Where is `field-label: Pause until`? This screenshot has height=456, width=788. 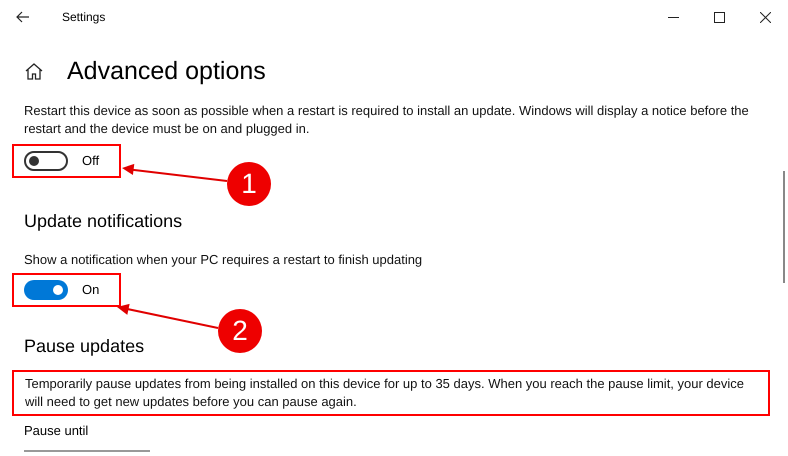 field-label: Pause until is located at coordinates (57, 431).